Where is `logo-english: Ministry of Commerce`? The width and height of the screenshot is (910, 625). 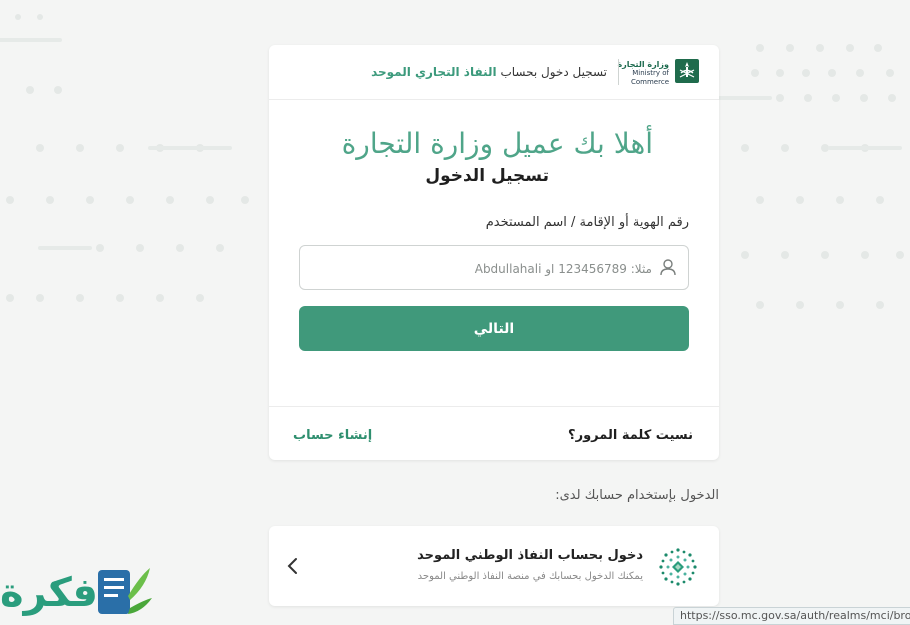 logo-english: Ministry of Commerce is located at coordinates (650, 77).